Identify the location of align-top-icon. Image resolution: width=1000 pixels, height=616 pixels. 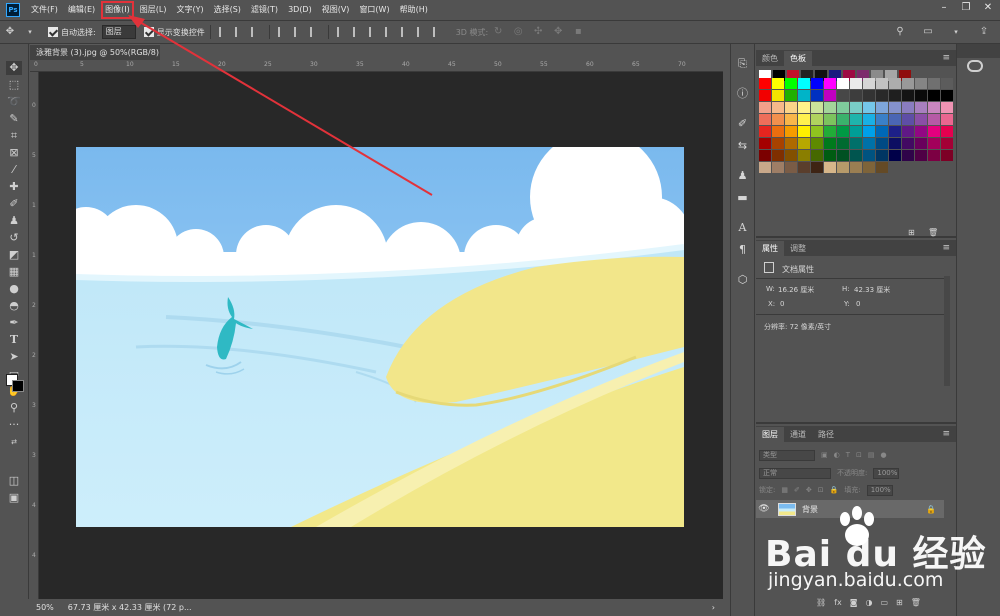
(282, 32).